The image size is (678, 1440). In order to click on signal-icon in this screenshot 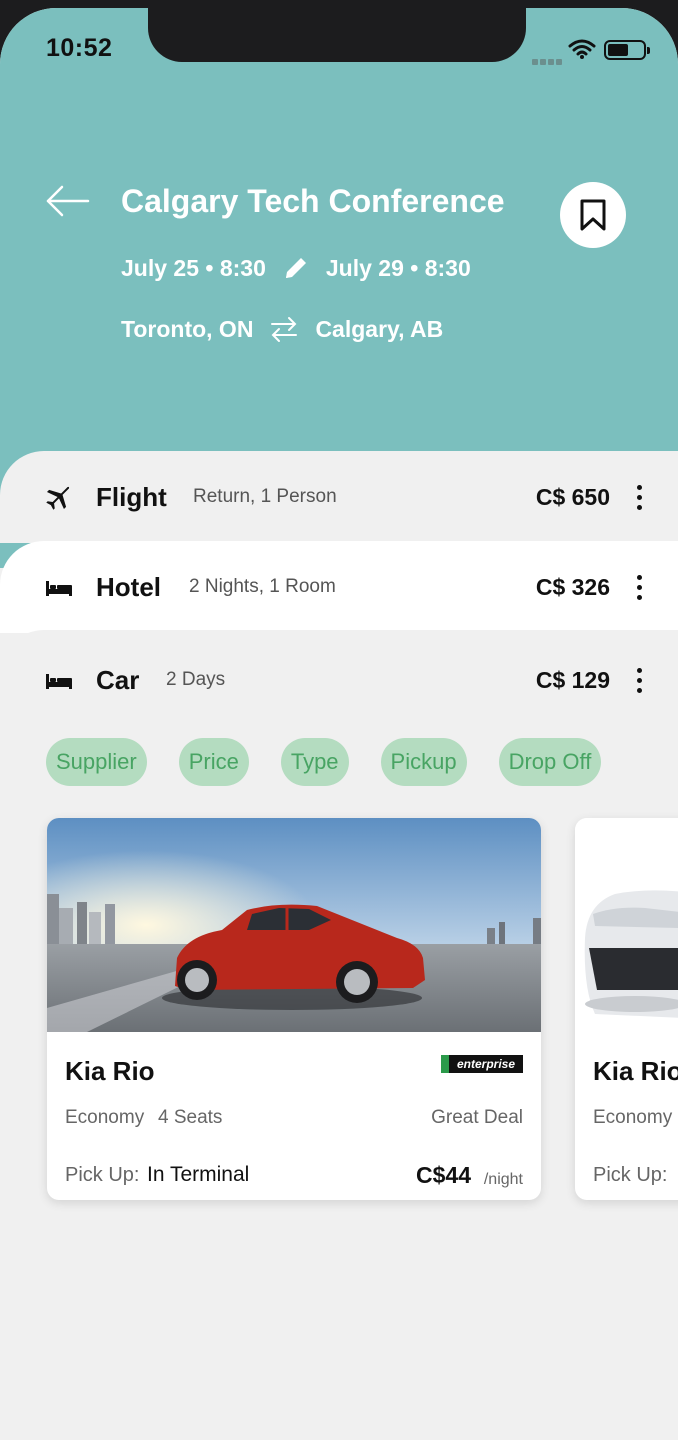, I will do `click(548, 61)`.